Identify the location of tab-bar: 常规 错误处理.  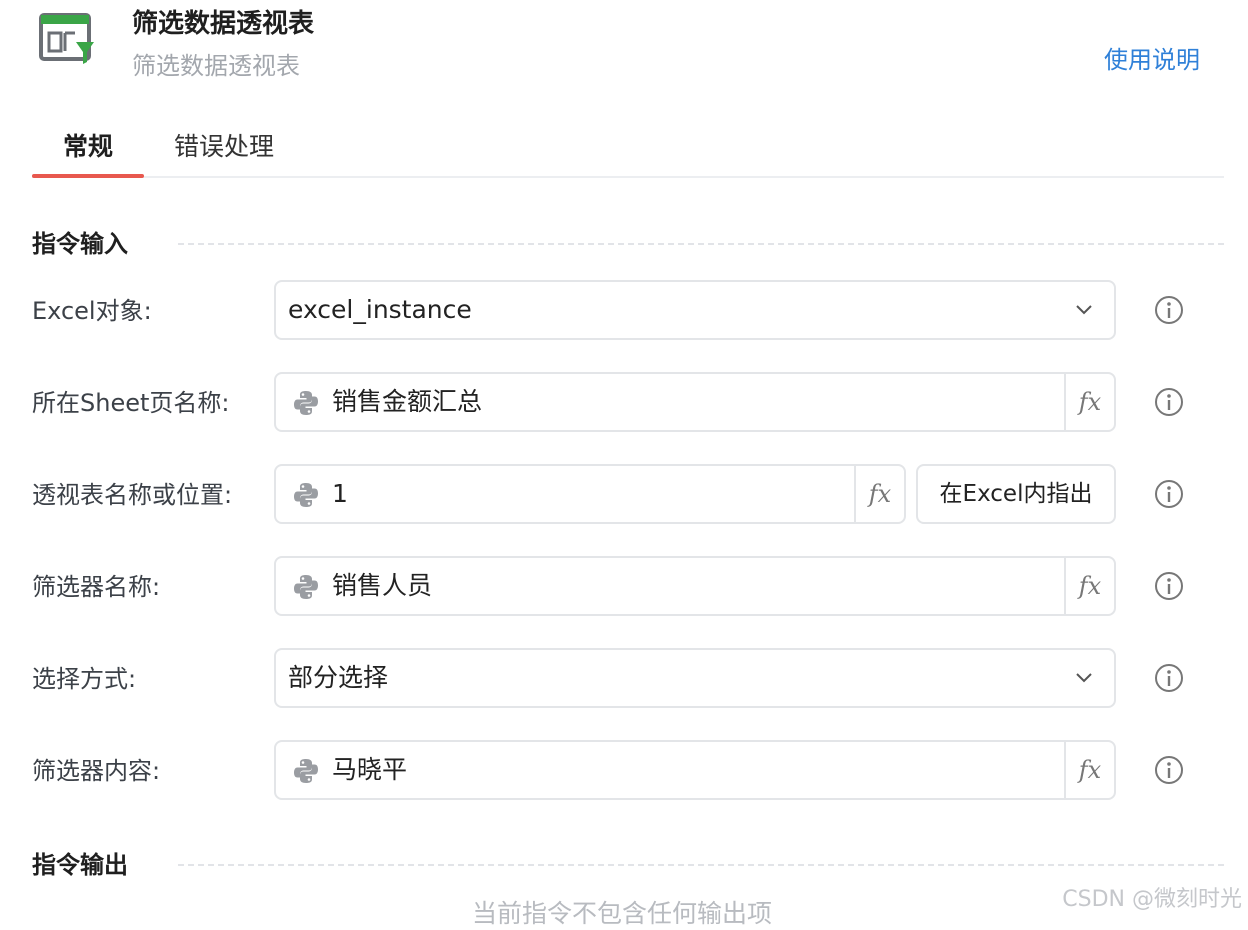
(628, 148).